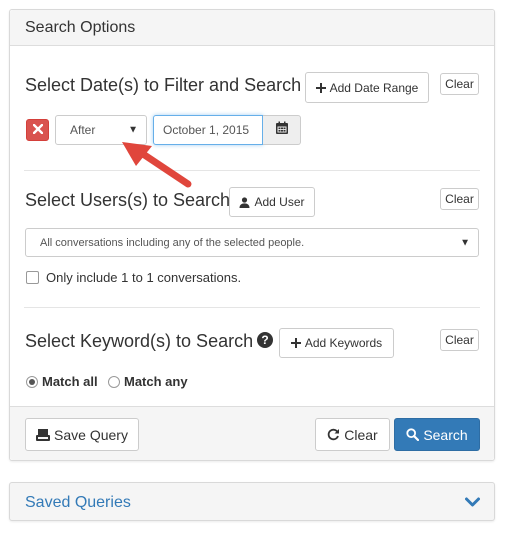 Image resolution: width=507 pixels, height=533 pixels. I want to click on add-user-button: Add User, so click(272, 202).